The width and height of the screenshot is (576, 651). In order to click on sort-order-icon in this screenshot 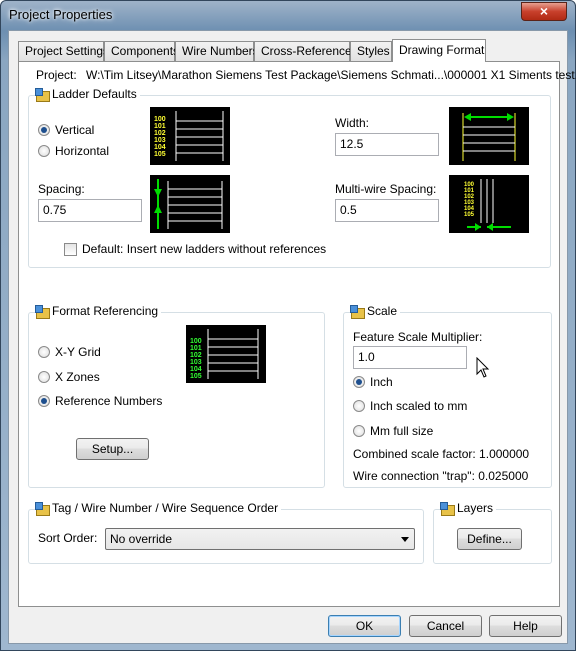, I will do `click(42, 508)`.